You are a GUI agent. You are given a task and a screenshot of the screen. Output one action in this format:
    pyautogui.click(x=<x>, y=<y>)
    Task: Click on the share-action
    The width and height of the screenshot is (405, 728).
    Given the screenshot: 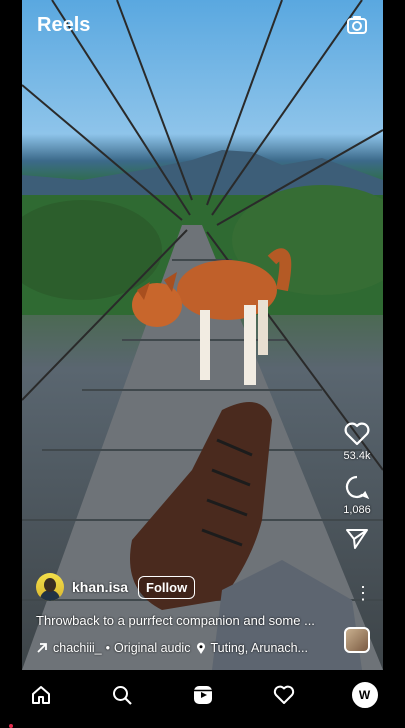 What is the action you would take?
    pyautogui.click(x=357, y=539)
    